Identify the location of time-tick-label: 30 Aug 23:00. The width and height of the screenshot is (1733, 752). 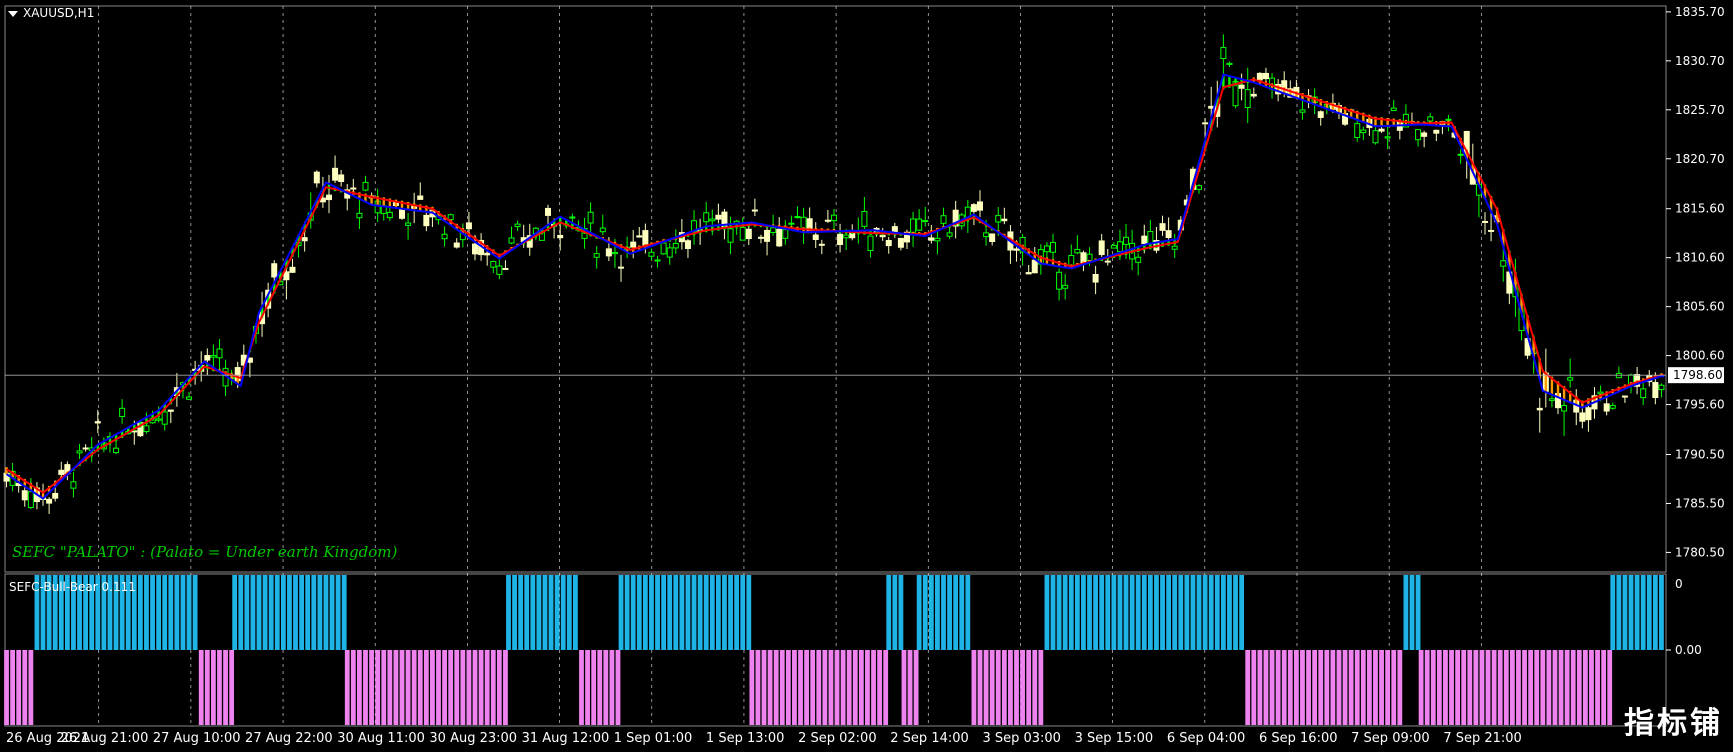
(473, 738).